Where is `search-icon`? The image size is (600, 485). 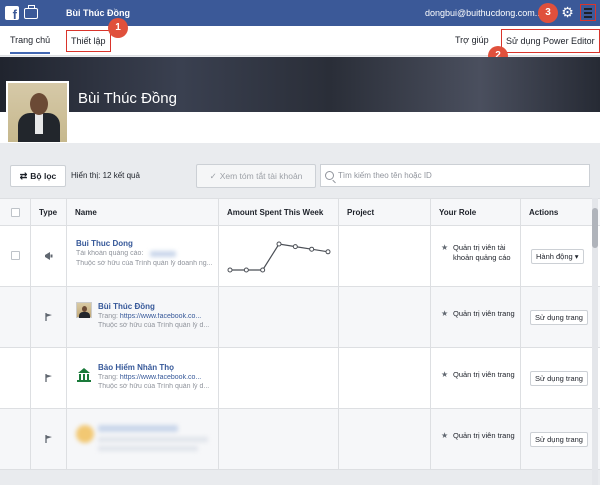 search-icon is located at coordinates (329, 175).